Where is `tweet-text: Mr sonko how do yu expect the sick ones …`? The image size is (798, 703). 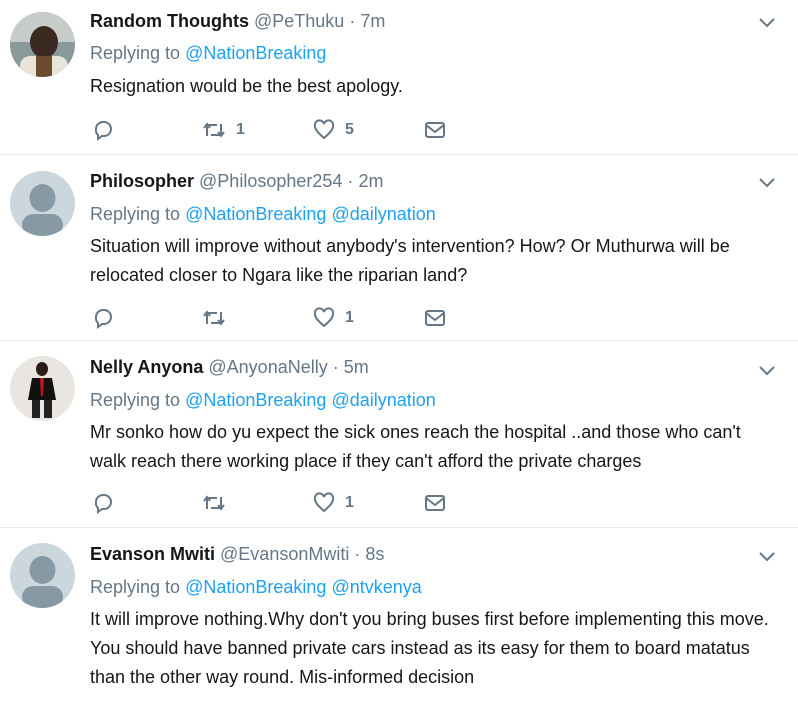
tweet-text: Mr sonko how do yu expect the sick ones … is located at coordinates (415, 446).